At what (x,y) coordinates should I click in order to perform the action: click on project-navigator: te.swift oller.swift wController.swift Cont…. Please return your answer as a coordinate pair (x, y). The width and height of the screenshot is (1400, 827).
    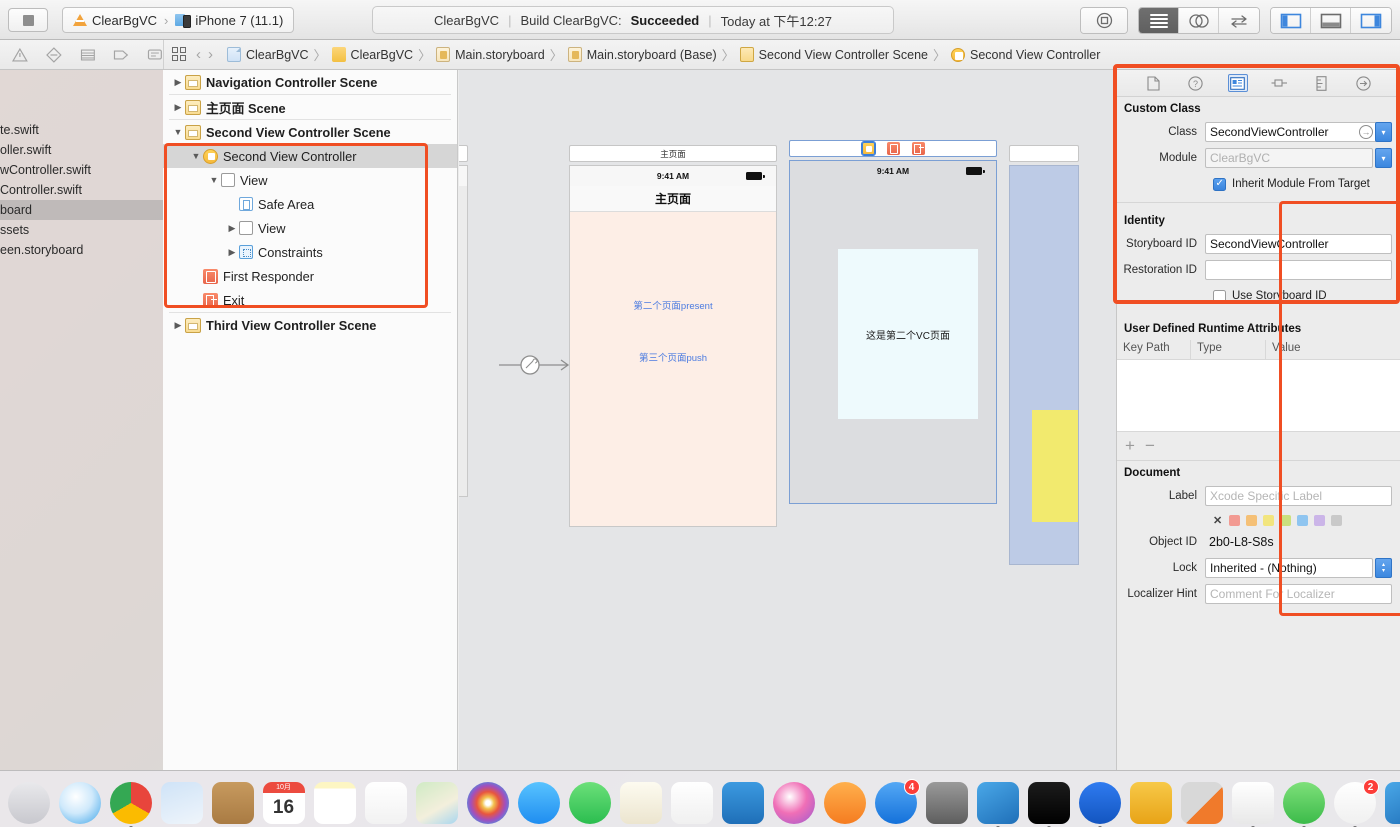
    Looking at the image, I should click on (81, 385).